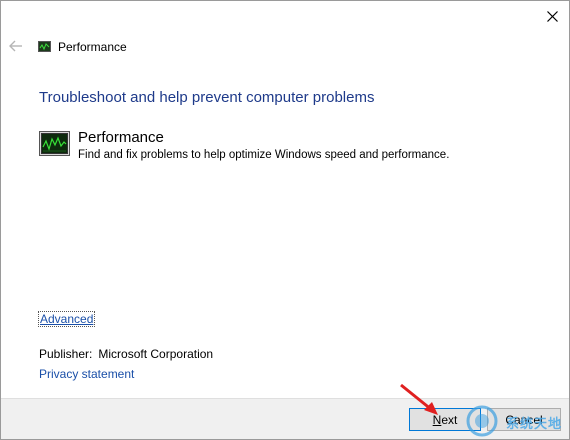 Image resolution: width=570 pixels, height=440 pixels. I want to click on footer-bar: Next Cancel, so click(285, 418).